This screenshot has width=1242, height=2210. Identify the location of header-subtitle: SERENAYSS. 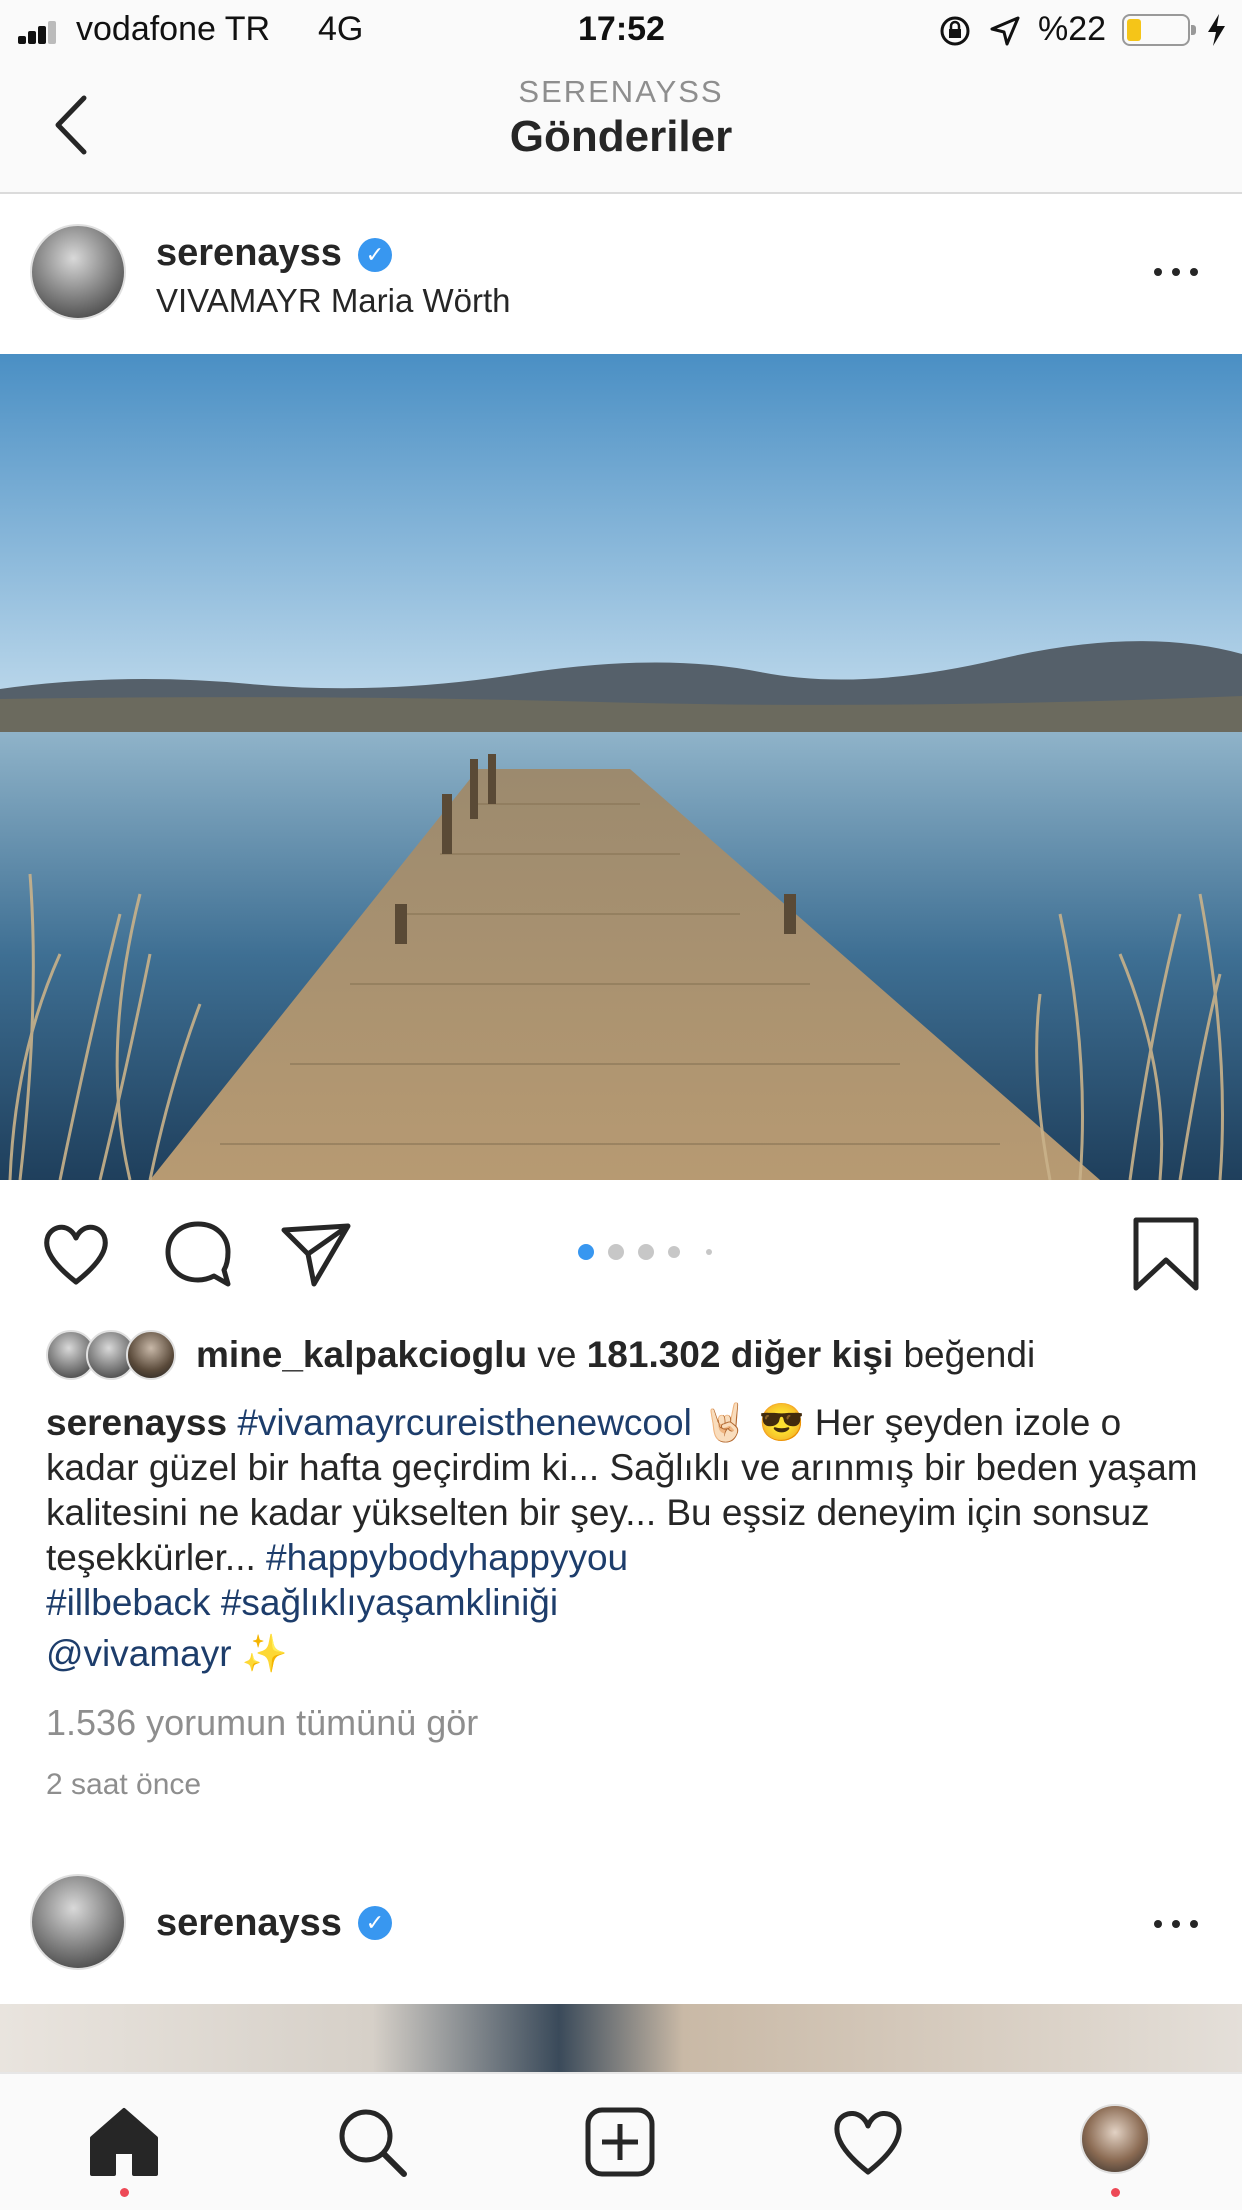
(621, 91).